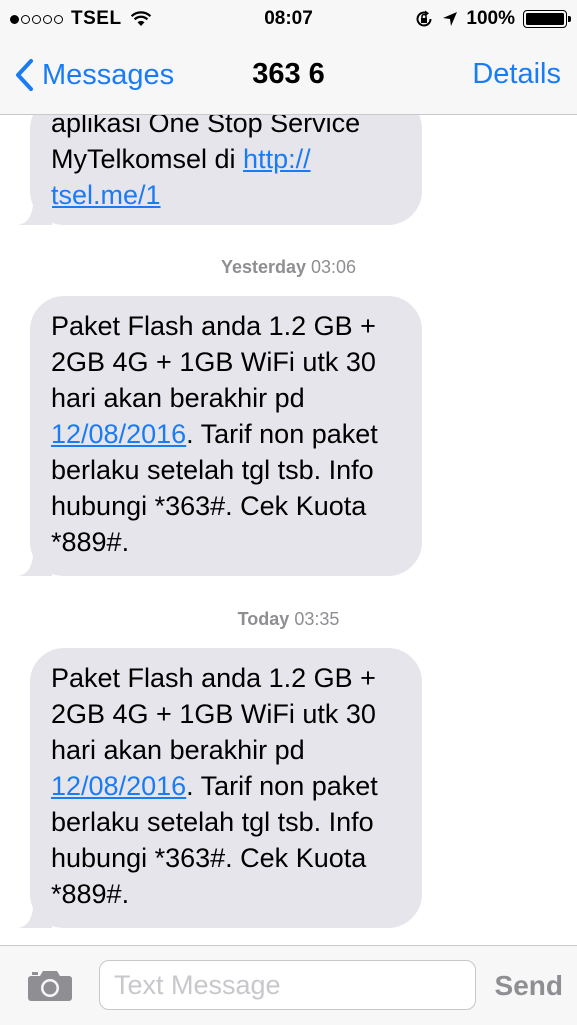 This screenshot has width=577, height=1025. Describe the element at coordinates (288, 267) in the screenshot. I see `timestamp: Yesterday 03:06` at that location.